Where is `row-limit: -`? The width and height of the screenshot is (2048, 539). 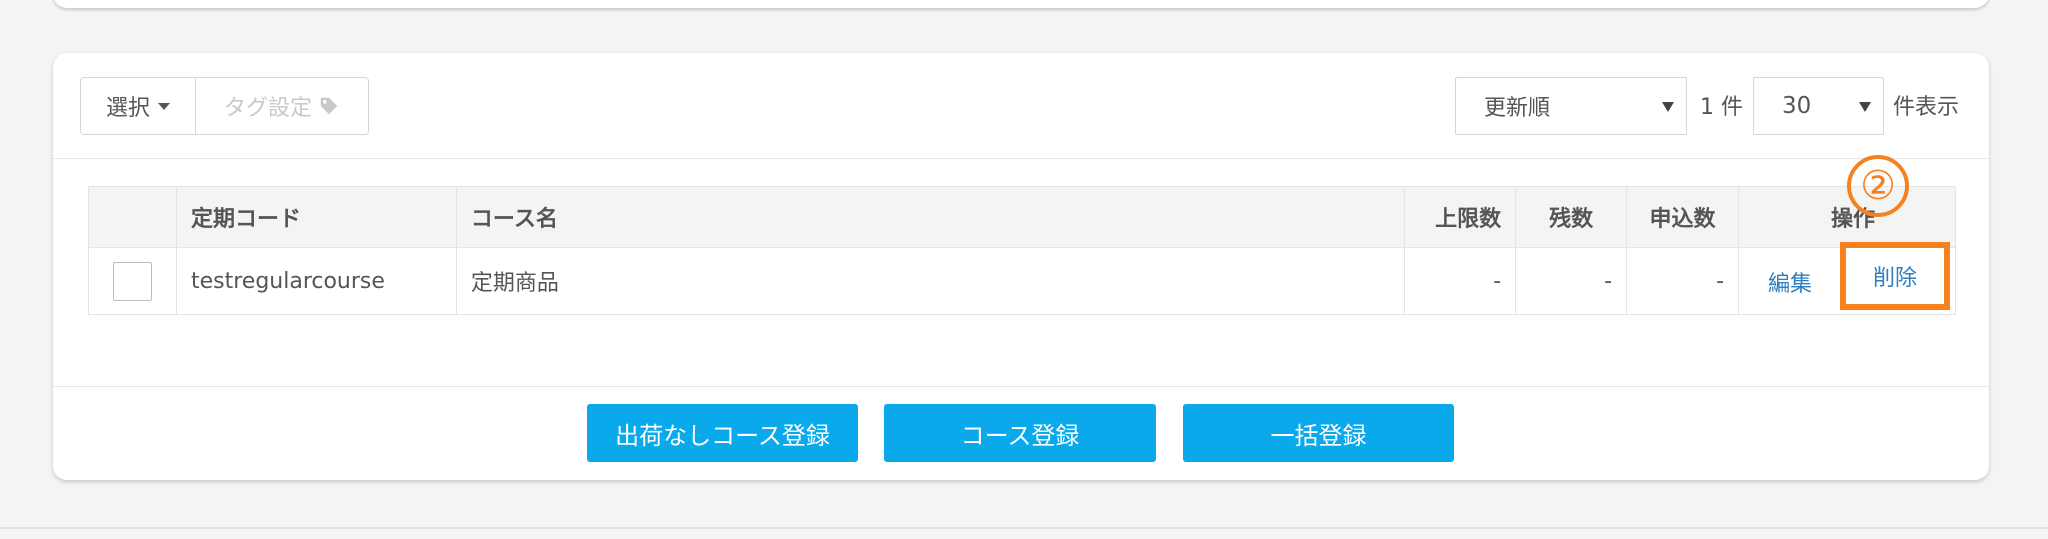 row-limit: - is located at coordinates (1460, 281).